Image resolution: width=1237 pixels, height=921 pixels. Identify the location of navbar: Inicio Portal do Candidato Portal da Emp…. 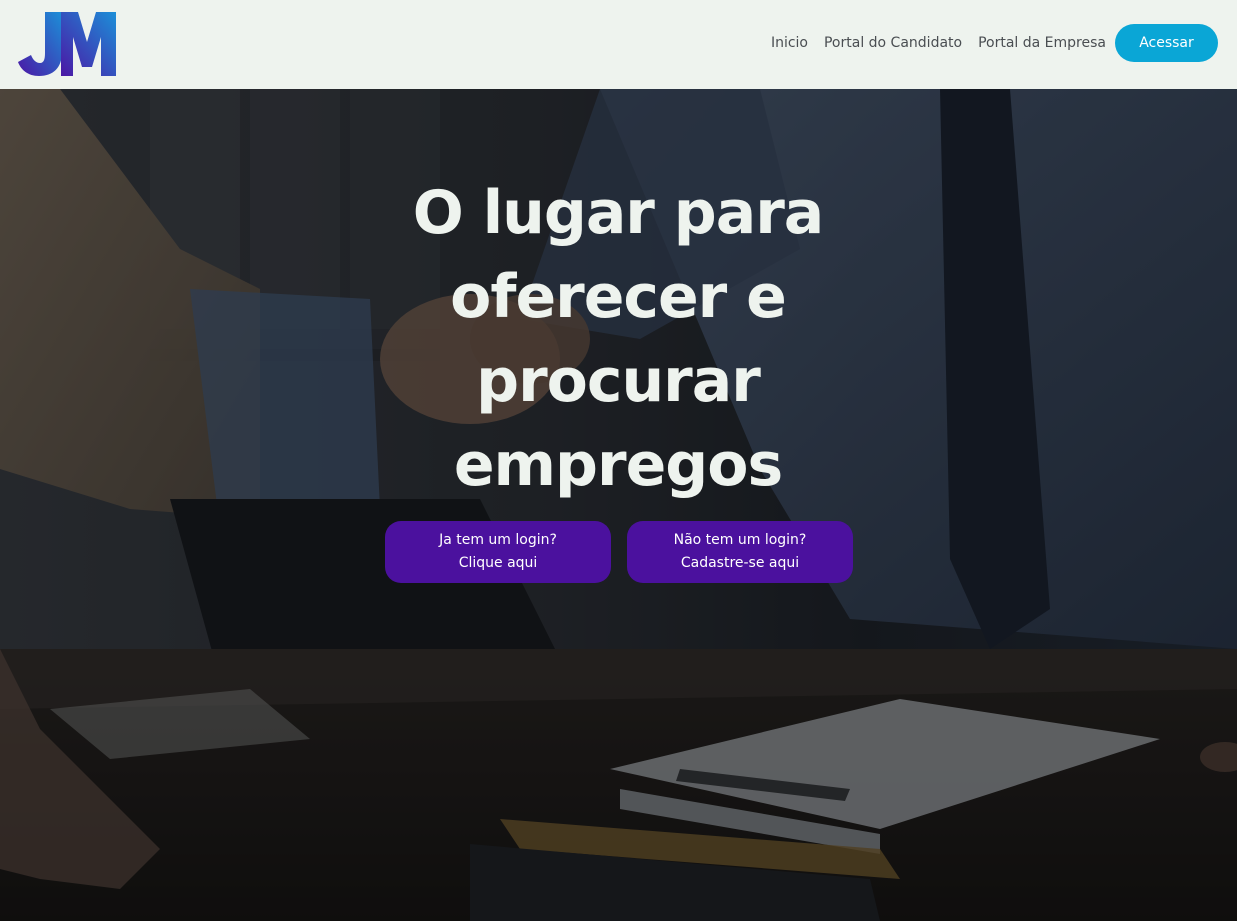
(618, 44).